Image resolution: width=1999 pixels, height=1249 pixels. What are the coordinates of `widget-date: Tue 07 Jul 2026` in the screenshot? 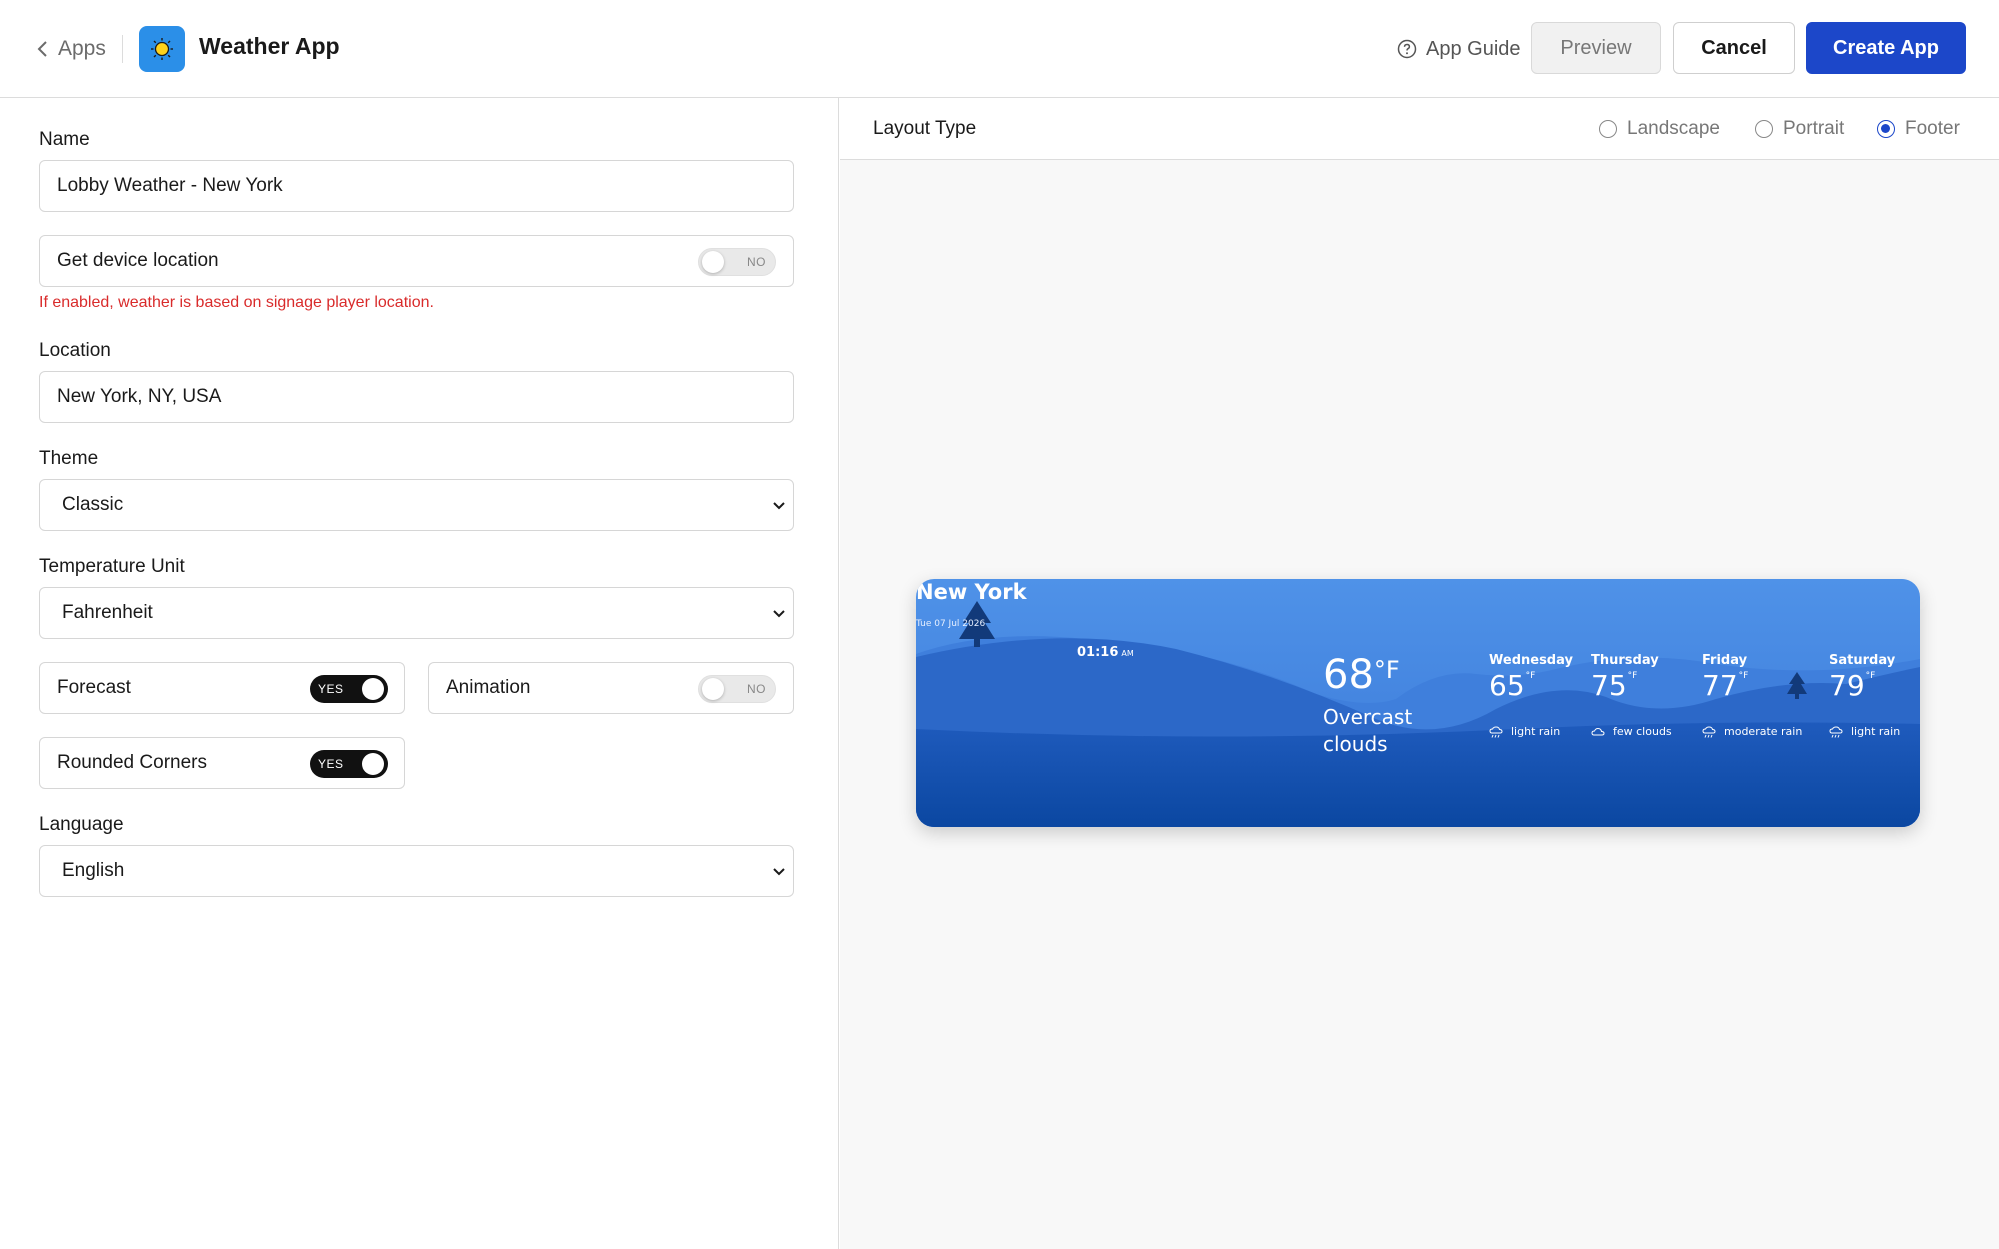 It's located at (951, 624).